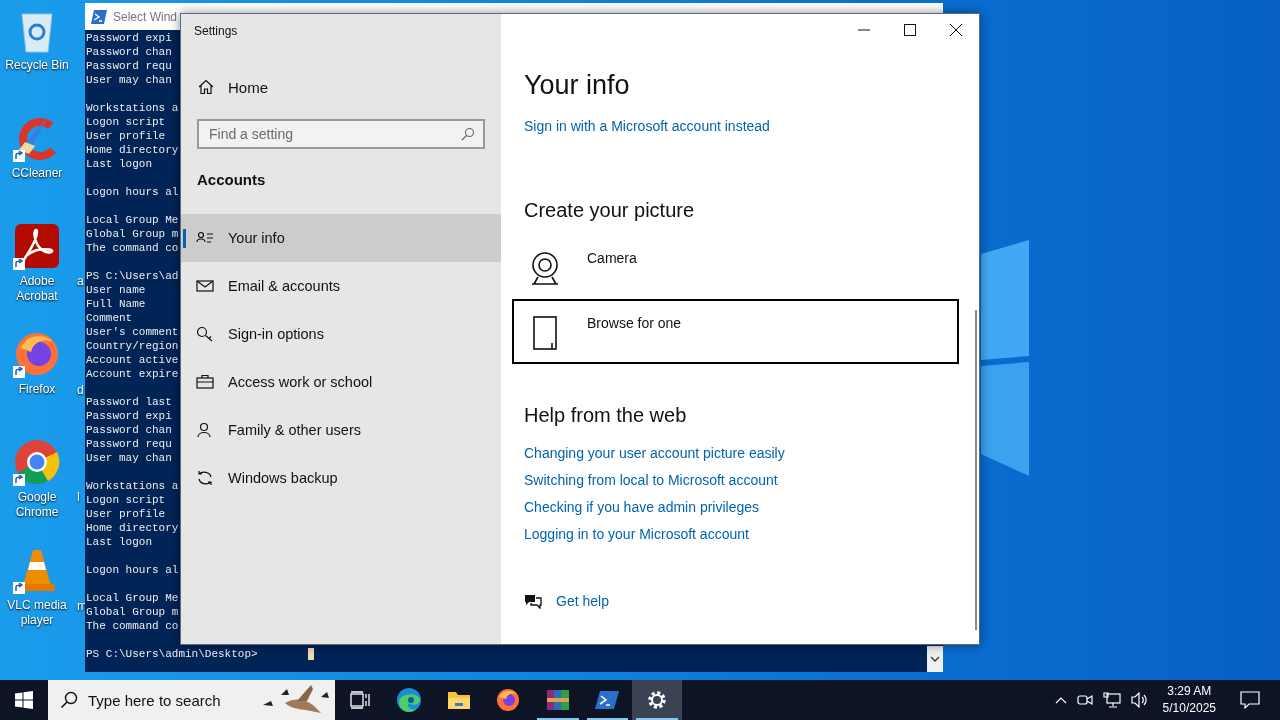 Image resolution: width=1280 pixels, height=720 pixels. Describe the element at coordinates (609, 210) in the screenshot. I see `section-heading: Create your picture` at that location.